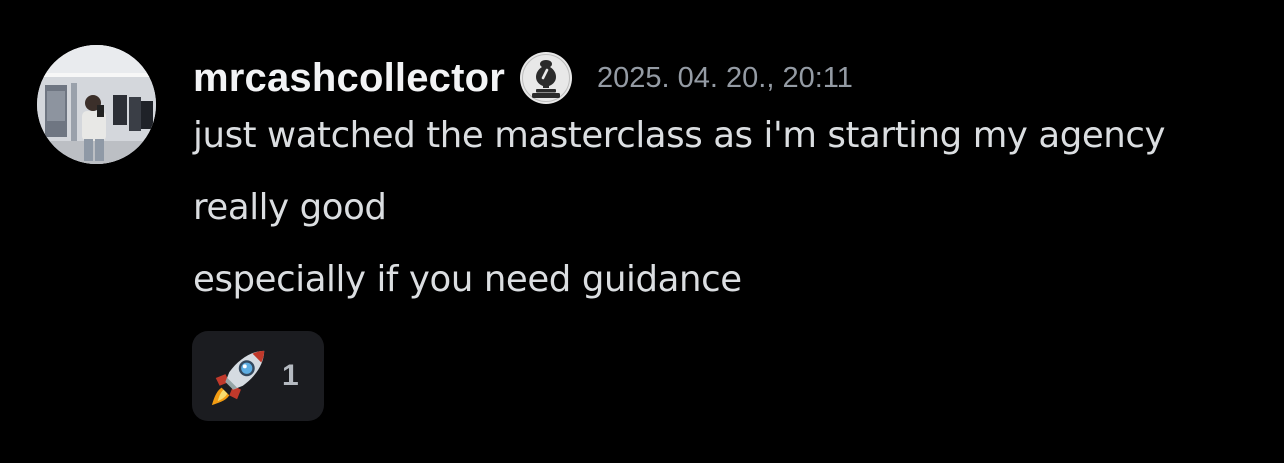  Describe the element at coordinates (349, 78) in the screenshot. I see `username: mrcashcollector` at that location.